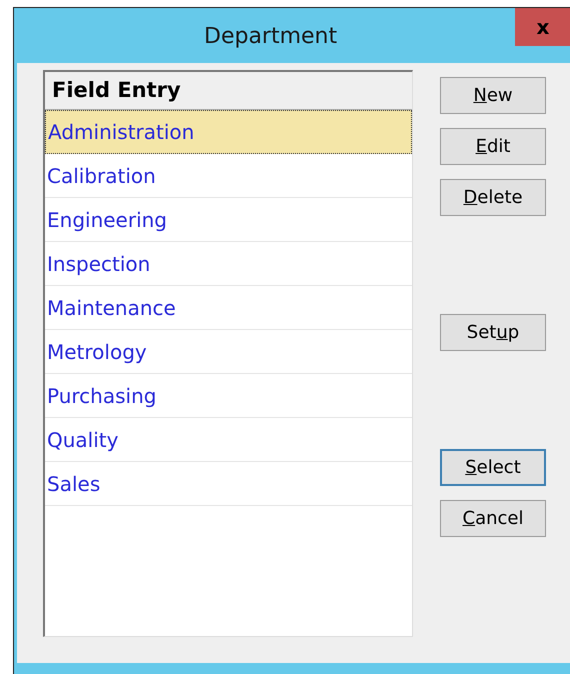  Describe the element at coordinates (542, 27) in the screenshot. I see `close-button: x` at that location.